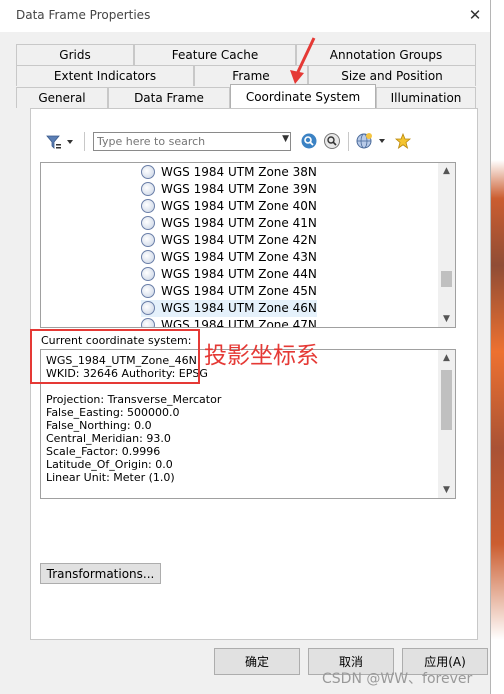 This screenshot has width=504, height=694. I want to click on tab-extent-indicators: Extent Indicators, so click(105, 75).